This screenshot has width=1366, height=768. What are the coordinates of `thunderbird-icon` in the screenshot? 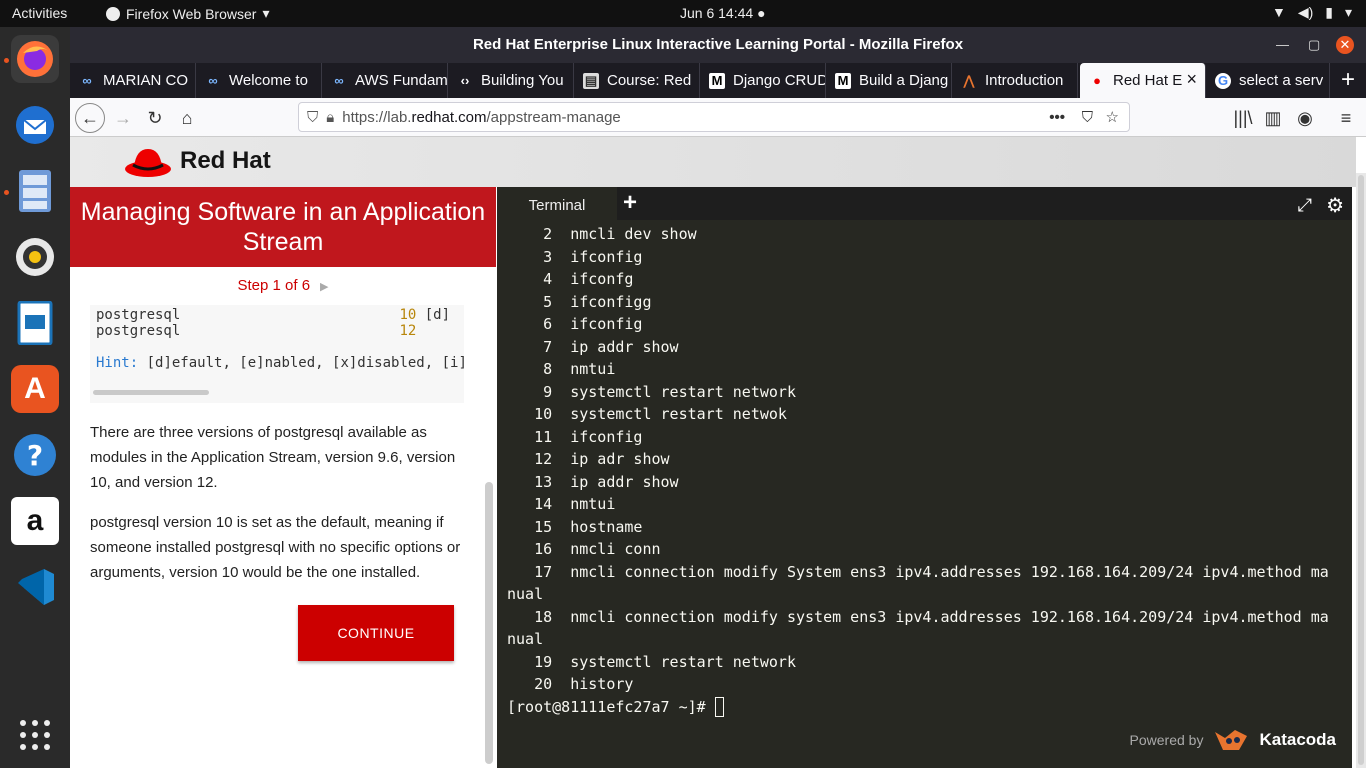 It's located at (35, 125).